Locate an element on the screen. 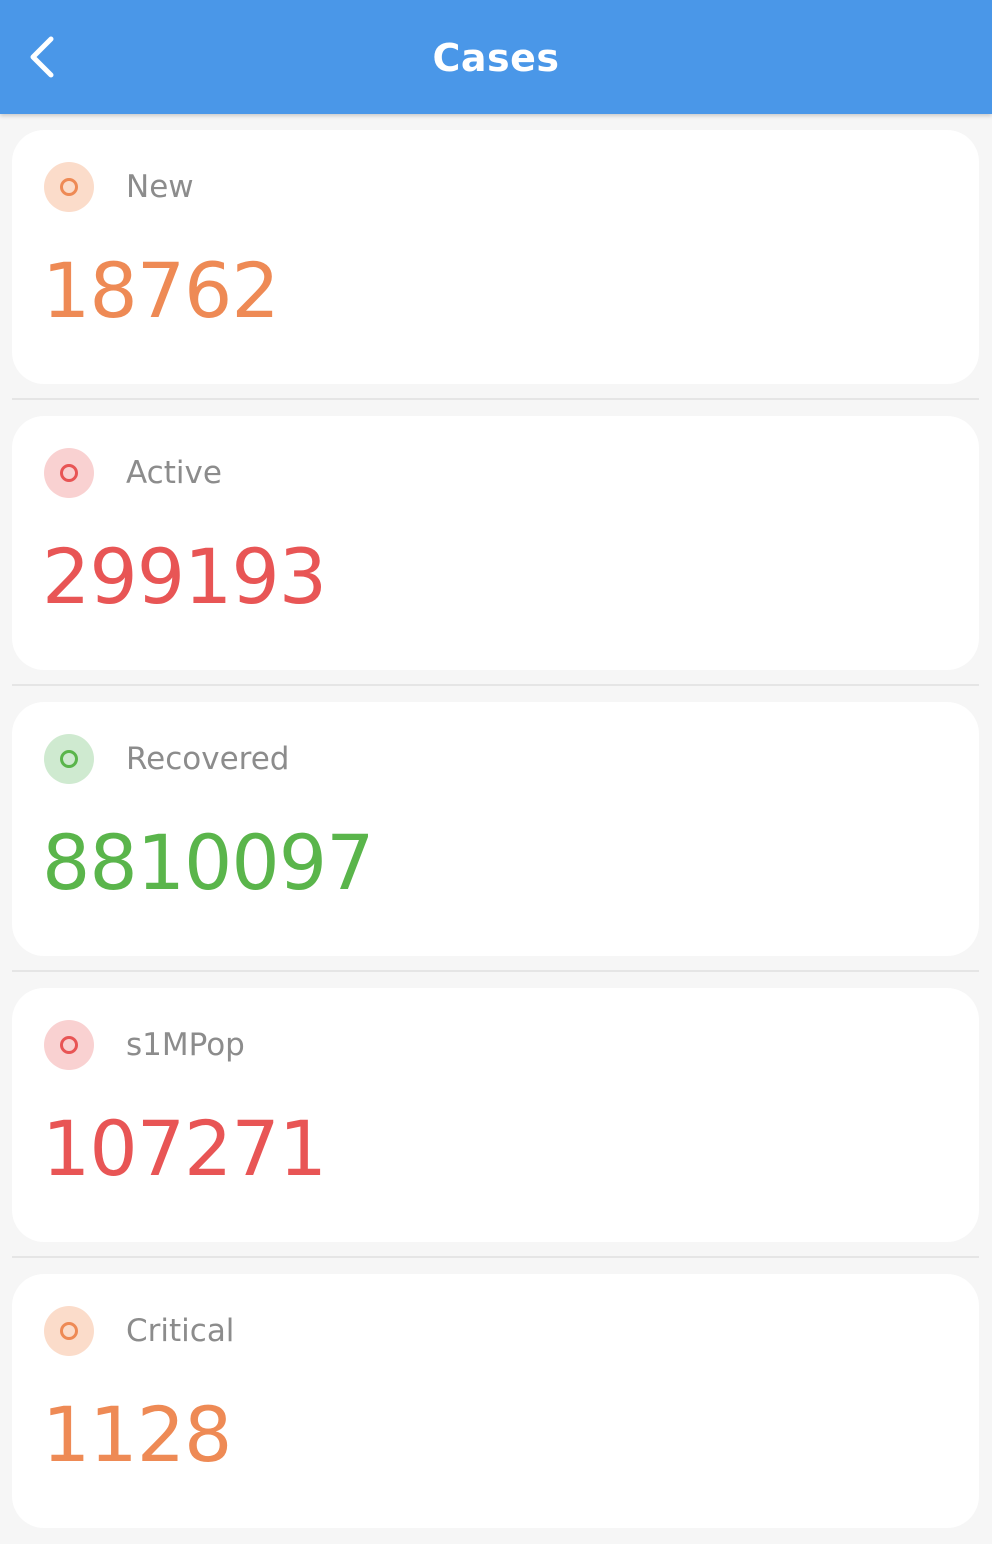 Image resolution: width=992 pixels, height=1544 pixels. page-title: Cases is located at coordinates (496, 58).